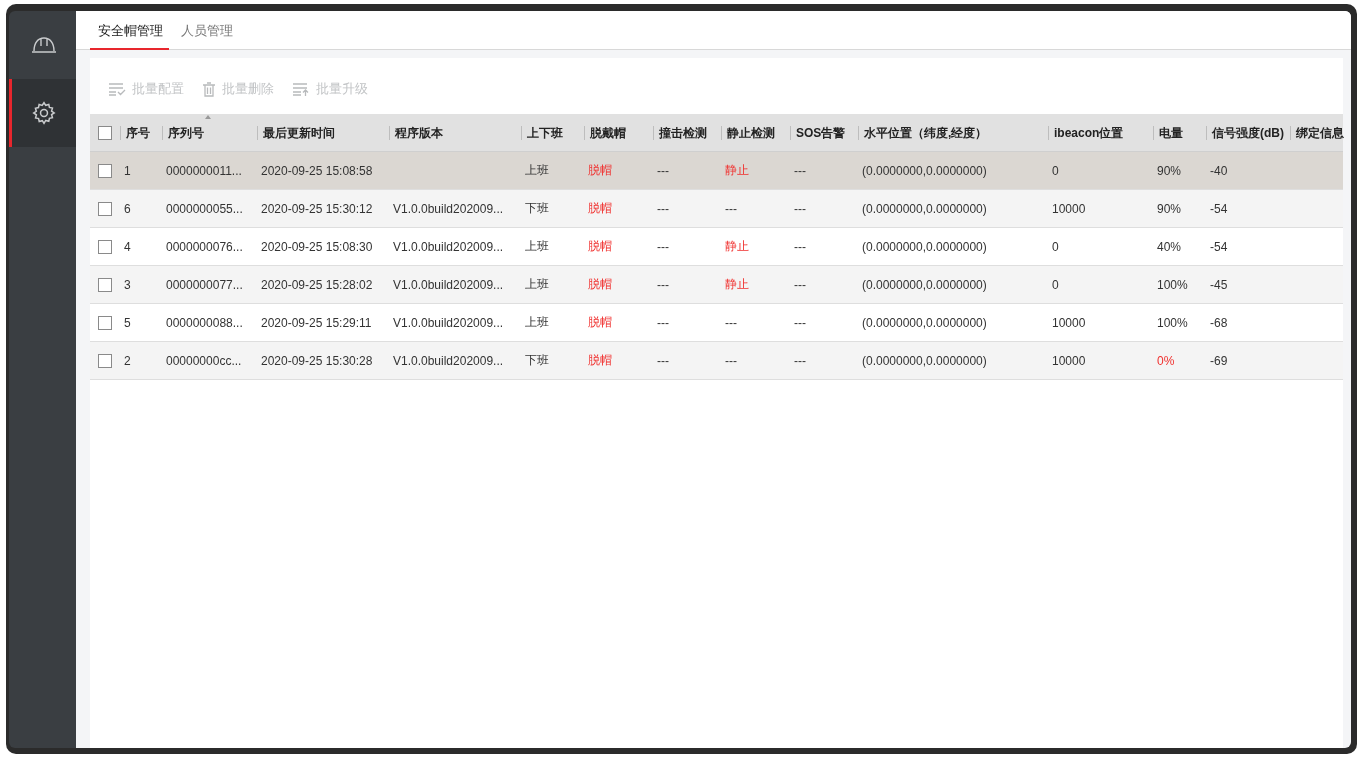  Describe the element at coordinates (716, 361) in the screenshot. I see `table-row: 2 00000000cc... 2020-09-25 15:30:28 V1.0.0build202009... 下班 脱帽 --- --- --- (0.0000000,0.0000000) 10000 0% -69` at that location.